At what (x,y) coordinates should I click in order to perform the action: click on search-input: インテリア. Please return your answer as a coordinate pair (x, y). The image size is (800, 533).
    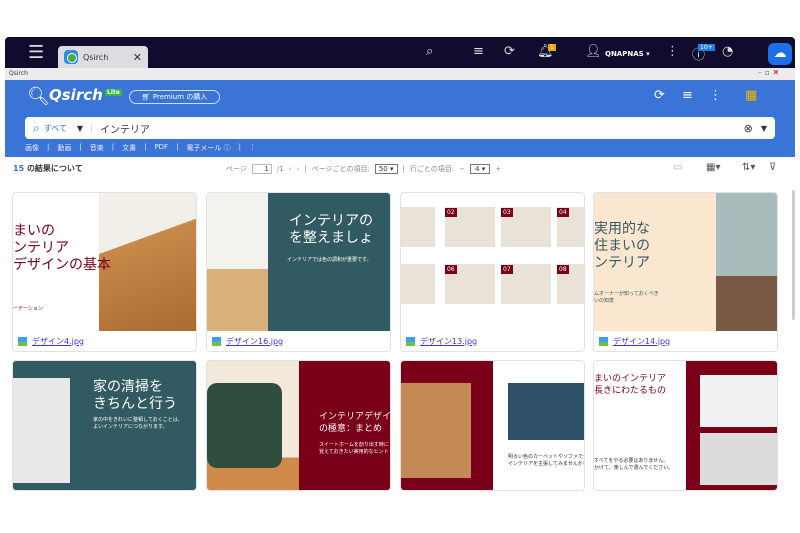
    Looking at the image, I should click on (422, 128).